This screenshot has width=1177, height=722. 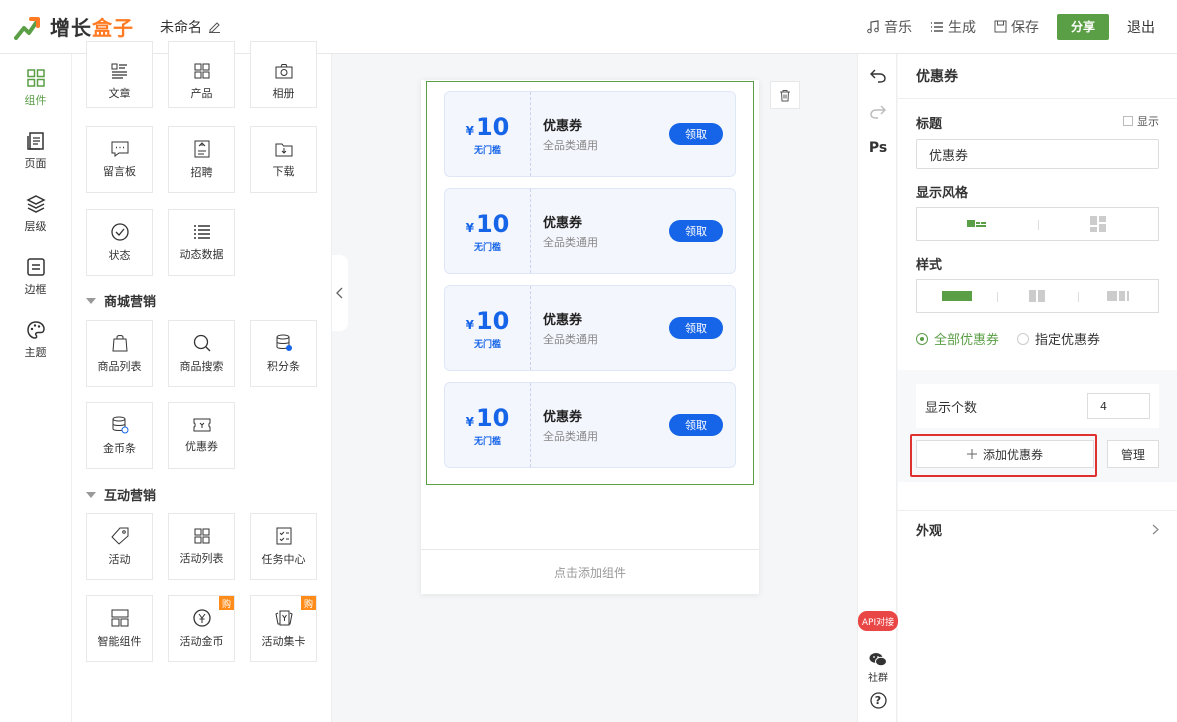 What do you see at coordinates (590, 571) in the screenshot?
I see `add-component-button: 点击添加组件` at bounding box center [590, 571].